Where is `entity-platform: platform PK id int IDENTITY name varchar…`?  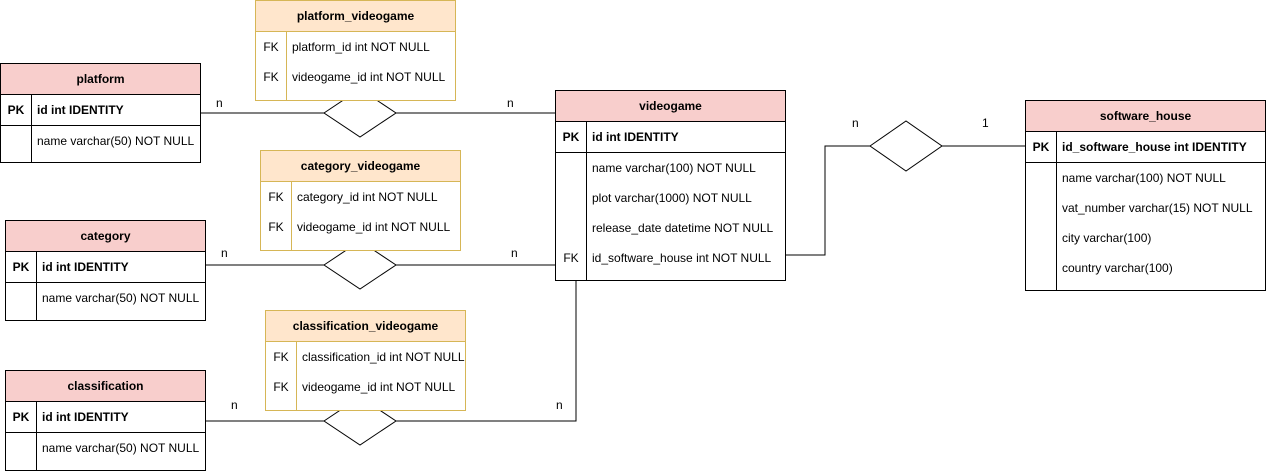 entity-platform: platform PK id int IDENTITY name varchar… is located at coordinates (100, 113).